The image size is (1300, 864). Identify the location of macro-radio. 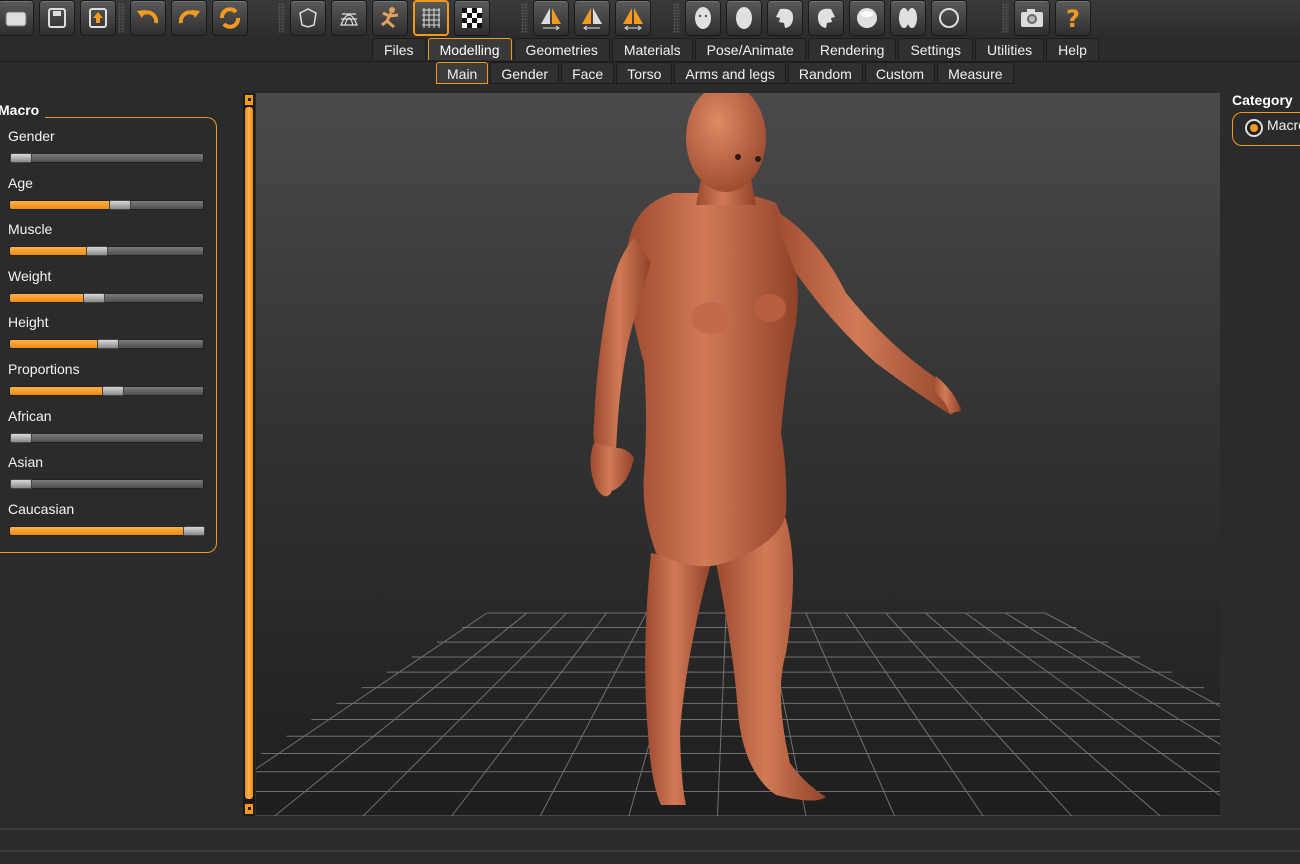
(1254, 128).